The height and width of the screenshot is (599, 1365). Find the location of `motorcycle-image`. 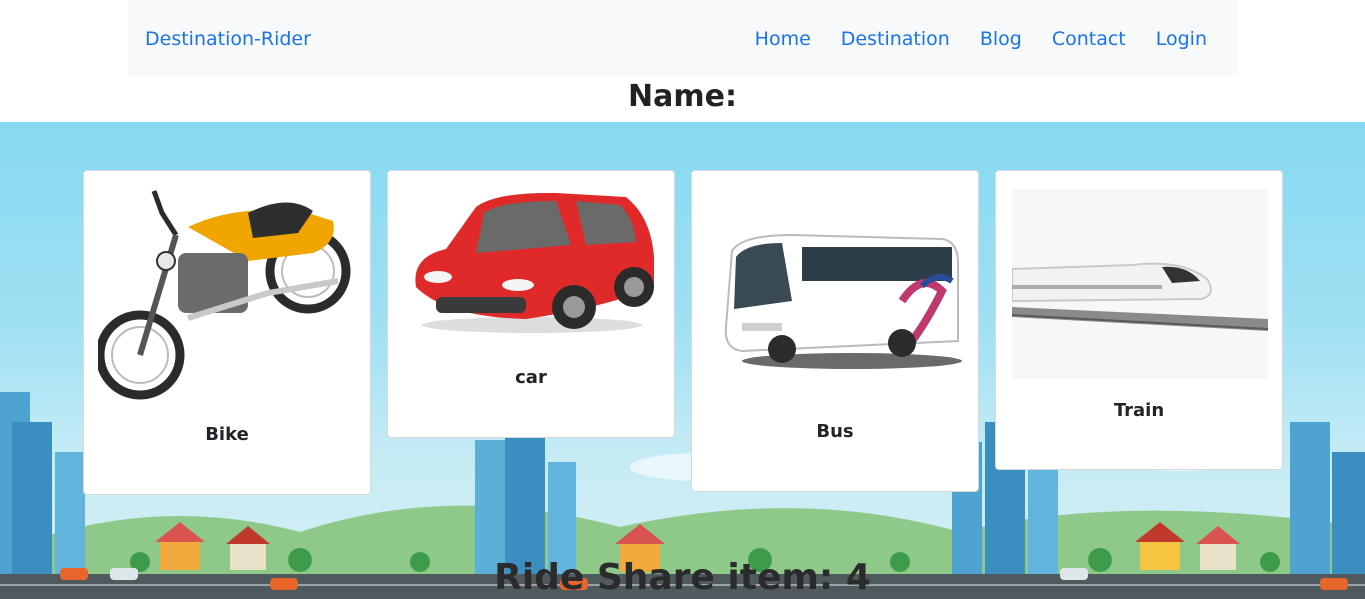

motorcycle-image is located at coordinates (224, 295).